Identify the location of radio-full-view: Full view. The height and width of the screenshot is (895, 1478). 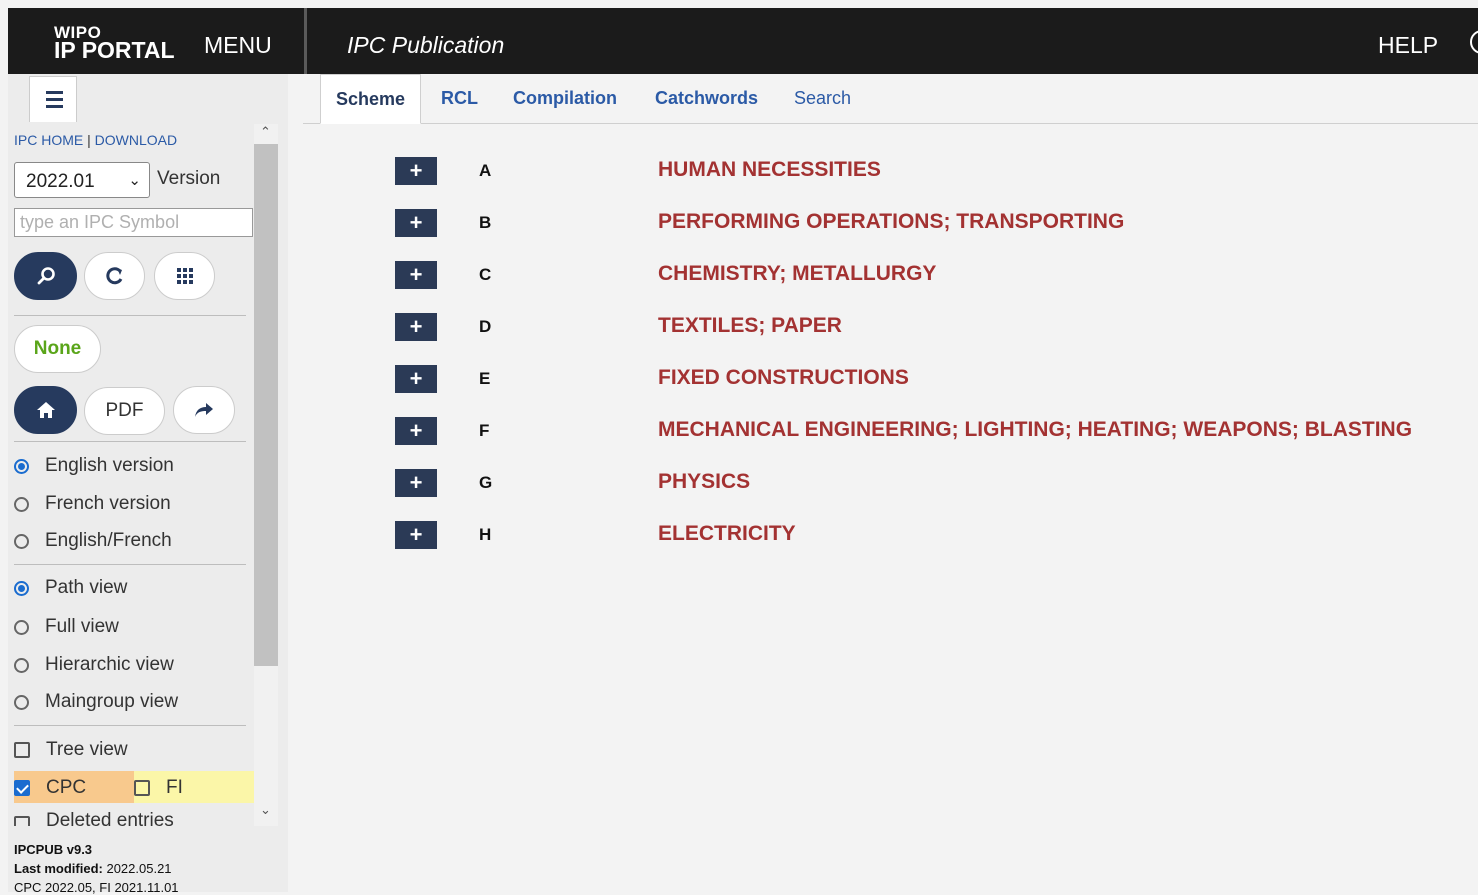
(66, 627).